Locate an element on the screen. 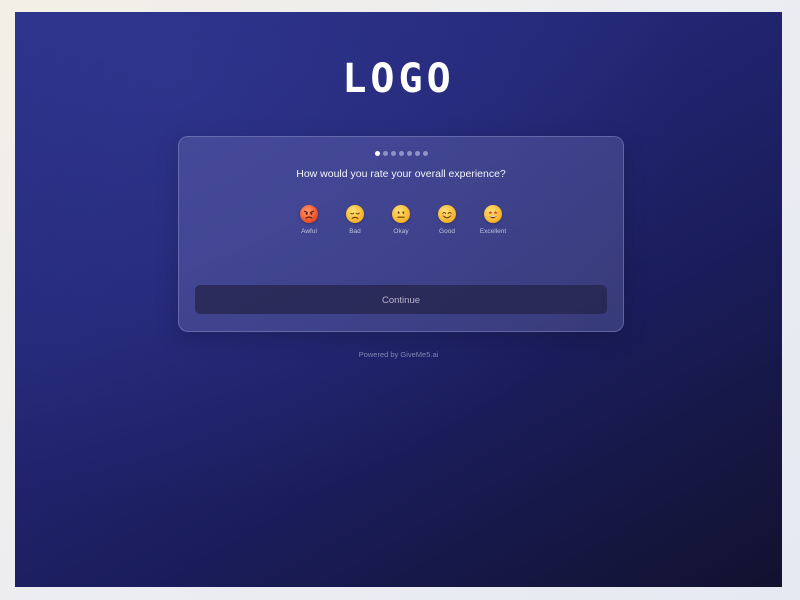 The width and height of the screenshot is (800, 600). angry-face-icon is located at coordinates (309, 214).